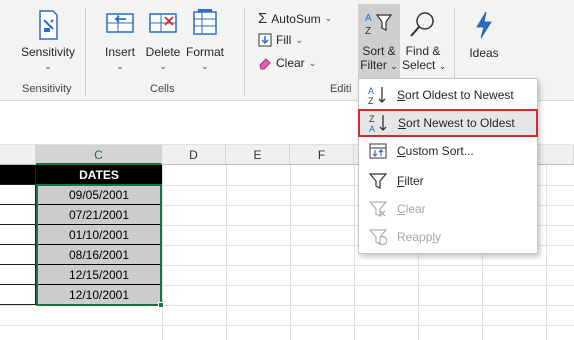 Image resolution: width=574 pixels, height=340 pixels. What do you see at coordinates (99, 195) in the screenshot?
I see `date-cell: 09/05/2001` at bounding box center [99, 195].